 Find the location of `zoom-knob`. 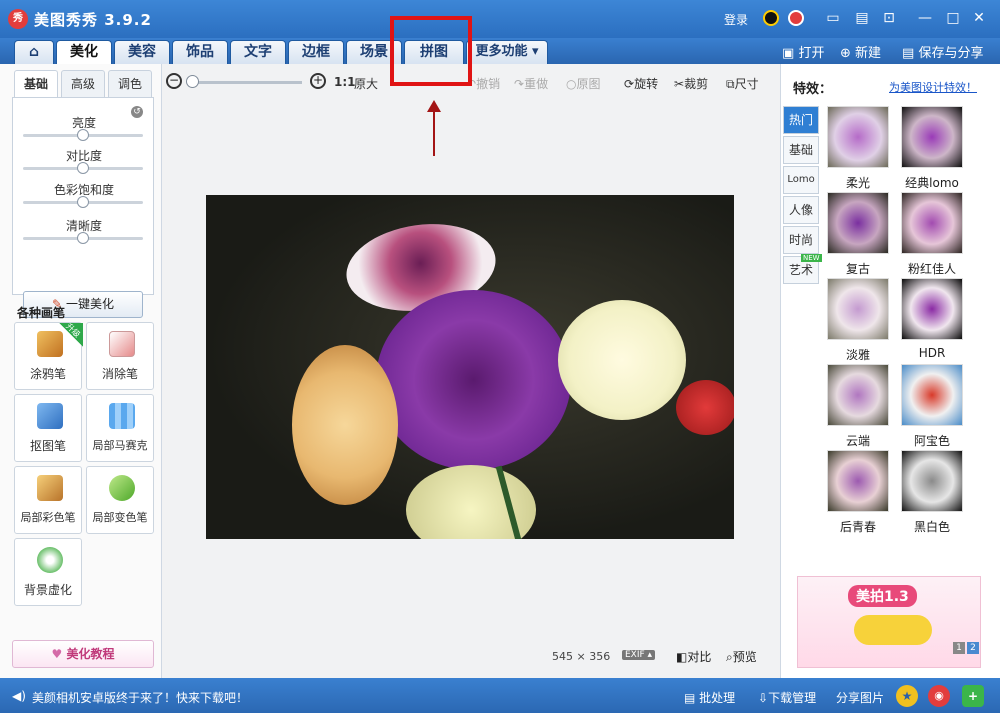

zoom-knob is located at coordinates (192, 81).